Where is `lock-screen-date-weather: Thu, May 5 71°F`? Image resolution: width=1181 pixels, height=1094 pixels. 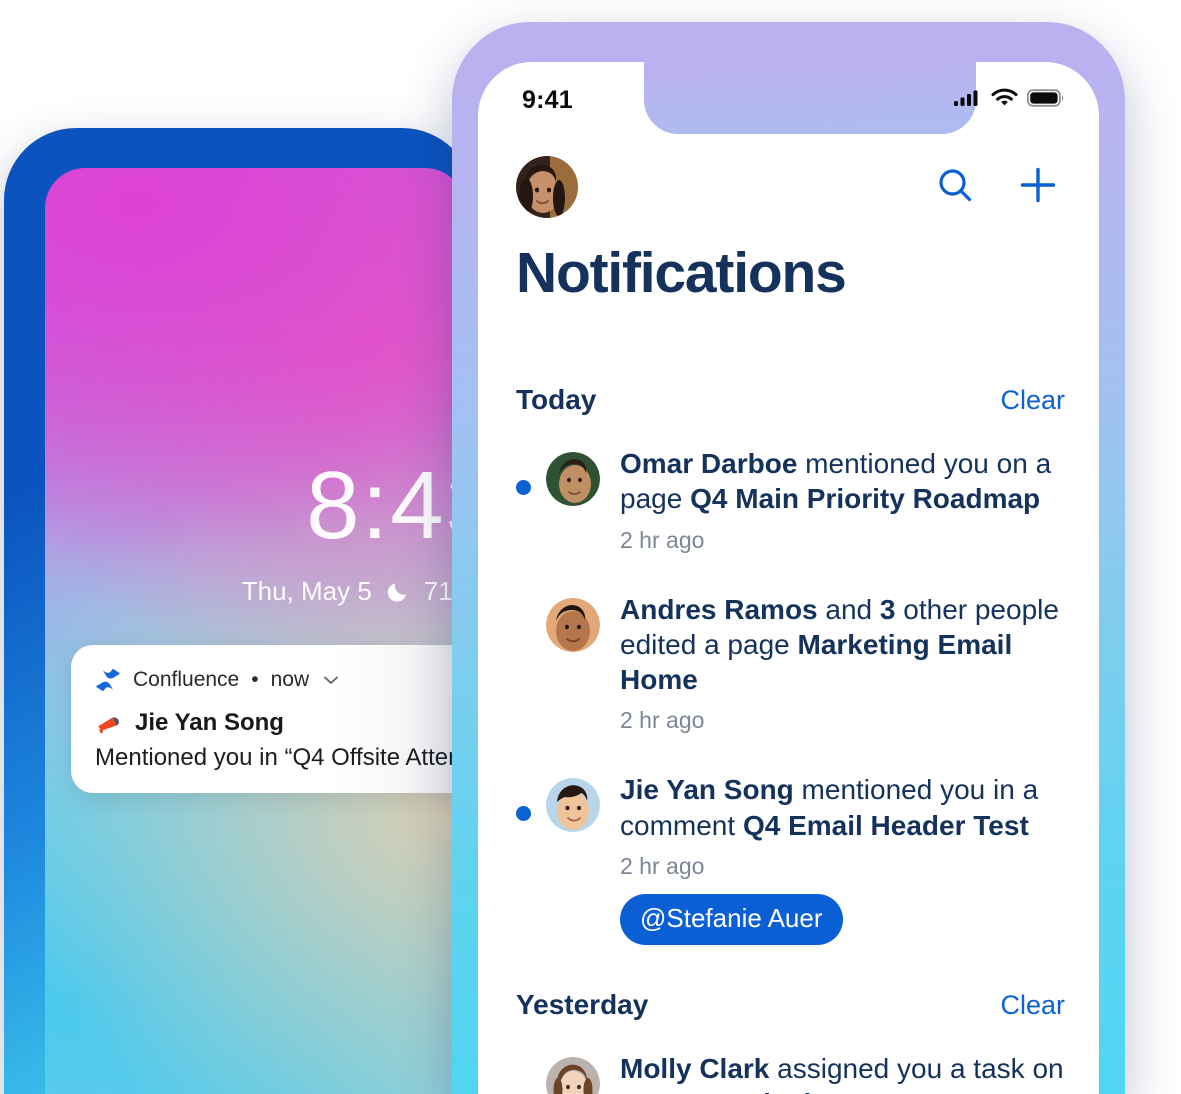
lock-screen-date-weather: Thu, May 5 71°F is located at coordinates (255, 591).